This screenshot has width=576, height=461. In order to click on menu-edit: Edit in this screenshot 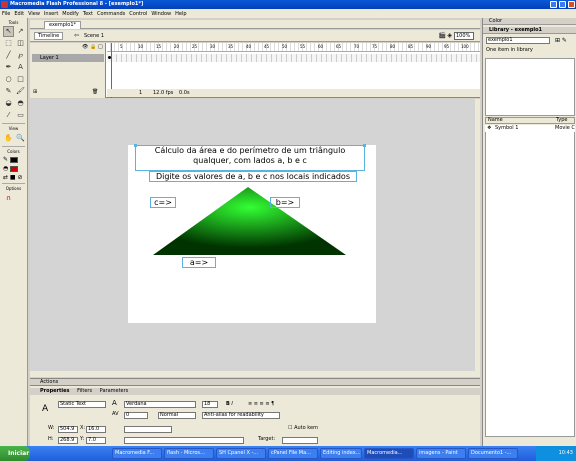, I will do `click(19, 14)`.